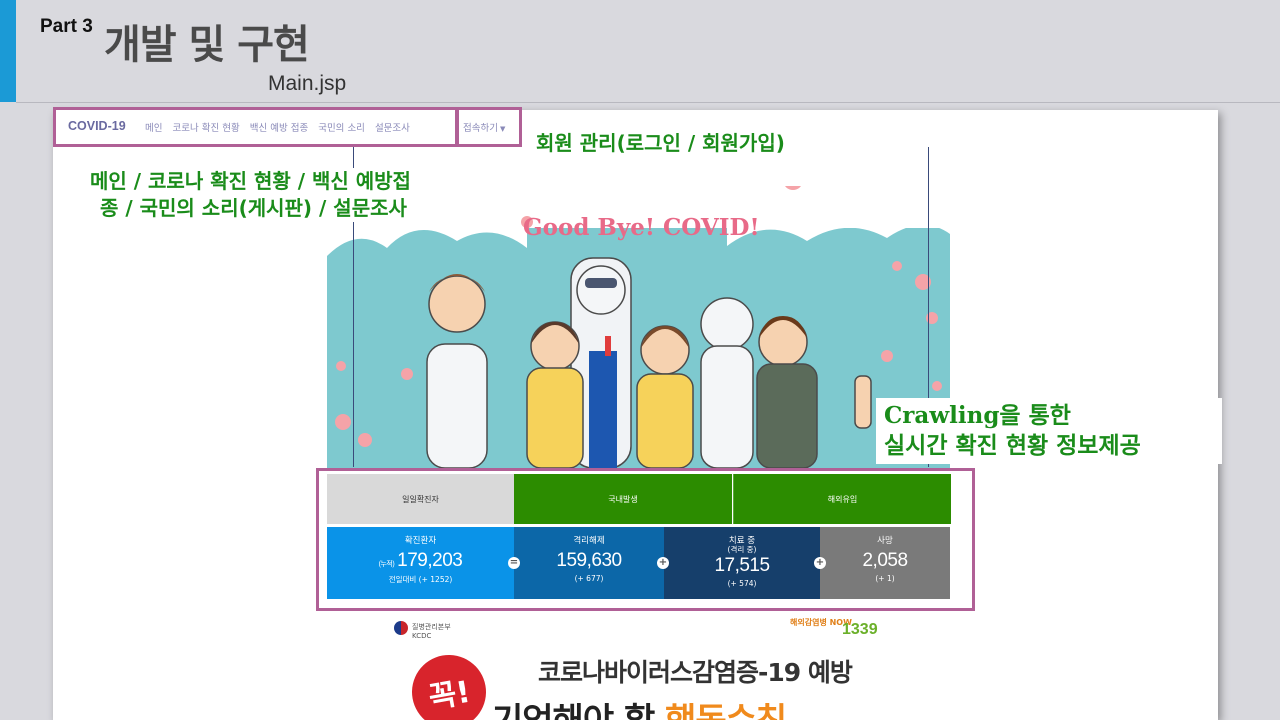  Describe the element at coordinates (431, 627) in the screenshot. I see `kcdc-org-name: 질병관리본부` at that location.